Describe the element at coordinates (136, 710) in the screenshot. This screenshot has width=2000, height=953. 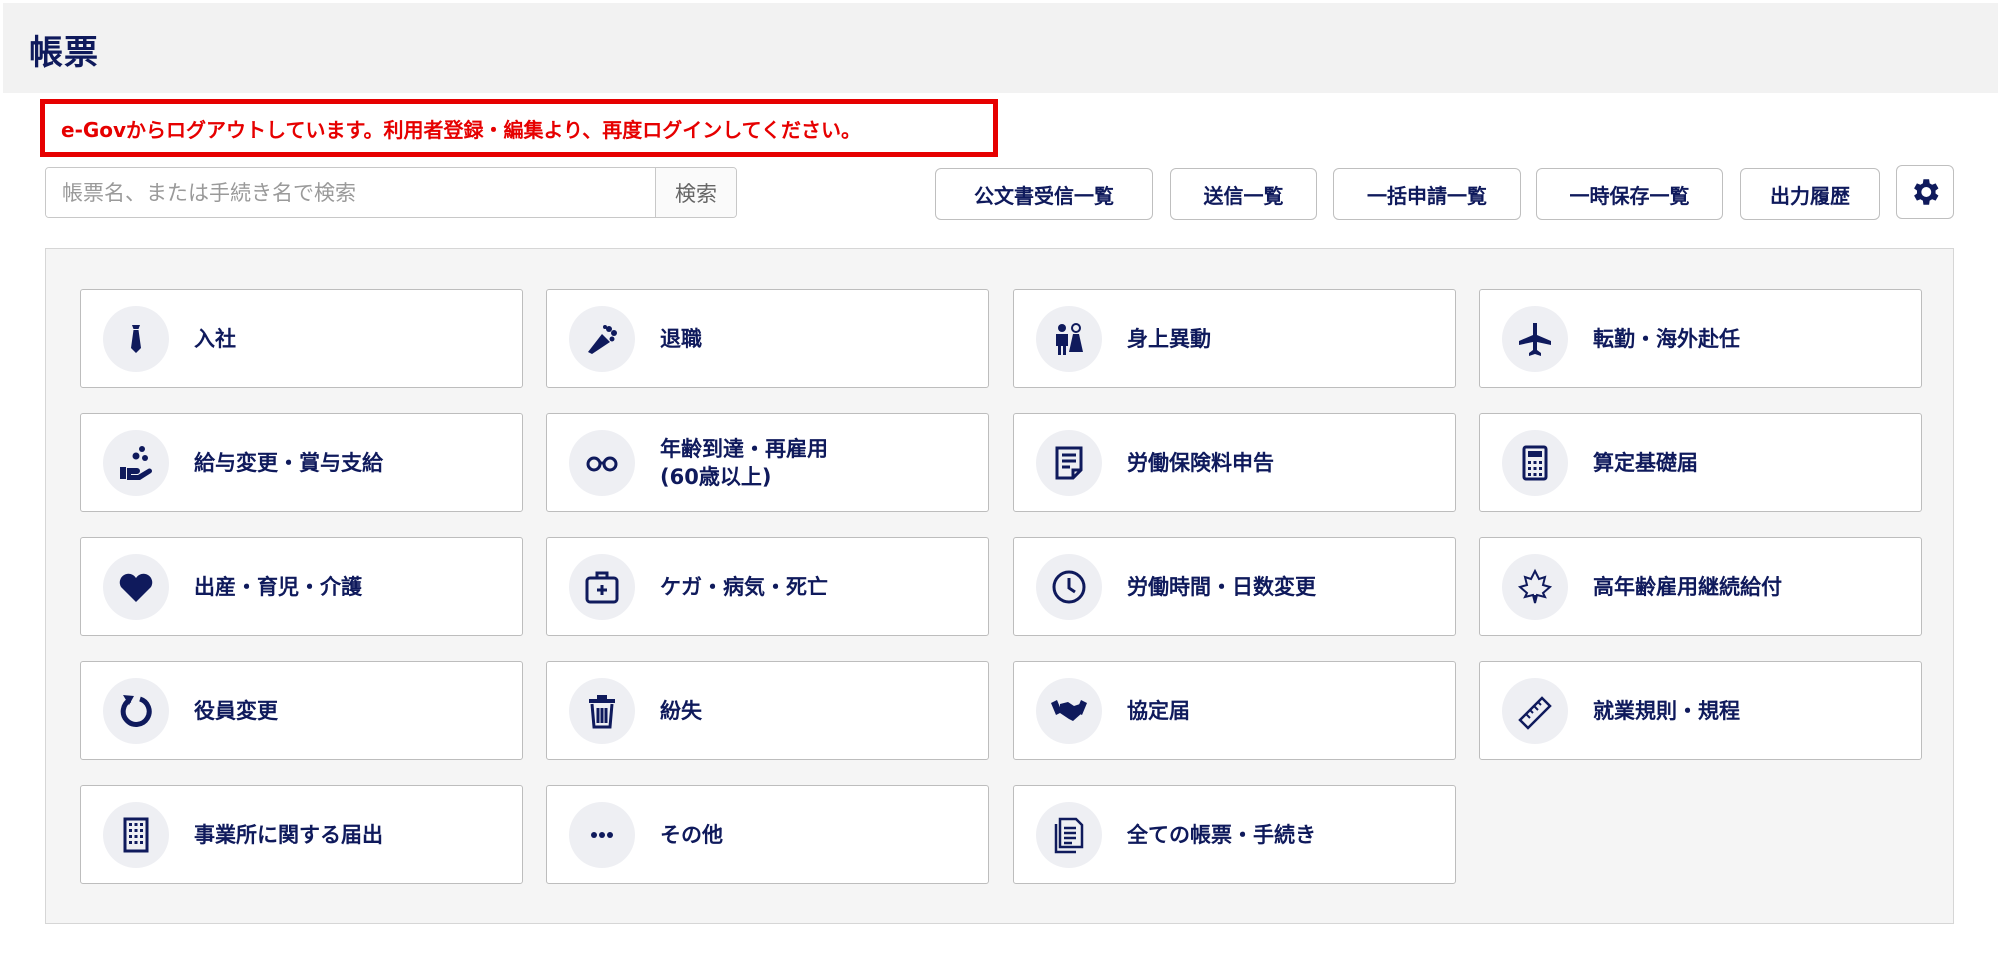
I see `refresh-icon` at that location.